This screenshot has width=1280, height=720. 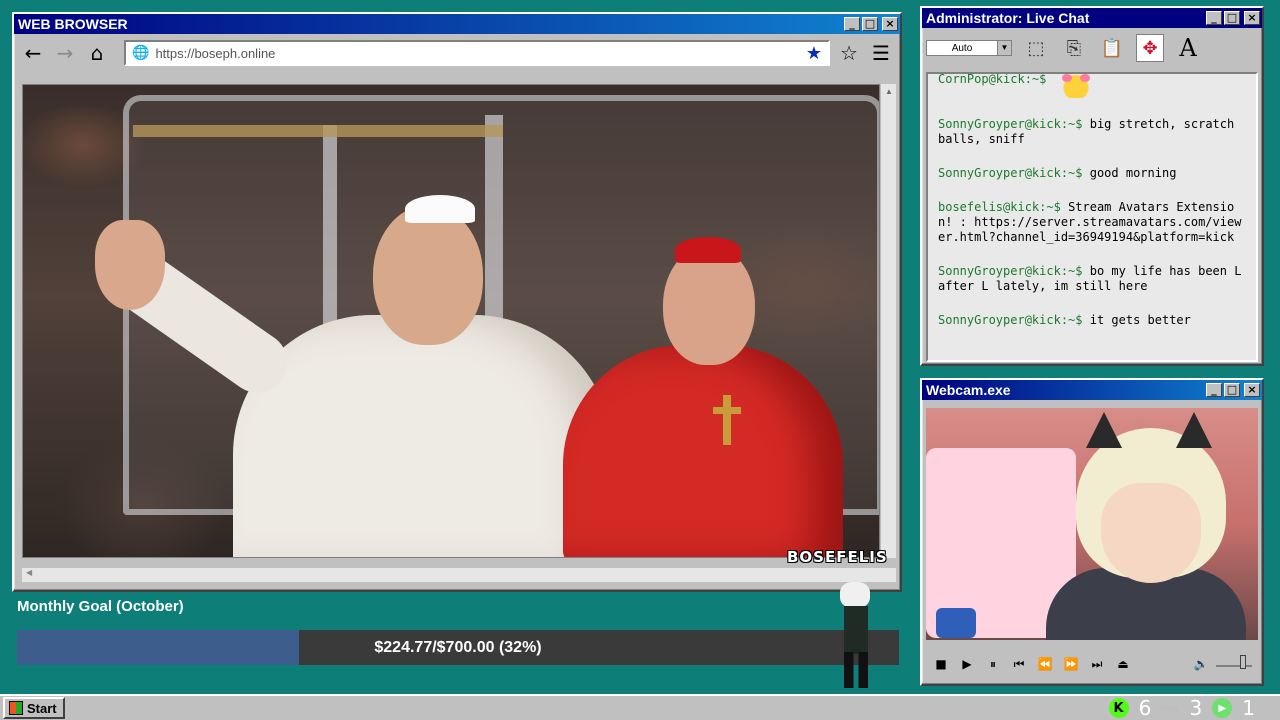 I want to click on chat-message: SonnyGroyper@kick:~$ it gets better, so click(x=1092, y=320).